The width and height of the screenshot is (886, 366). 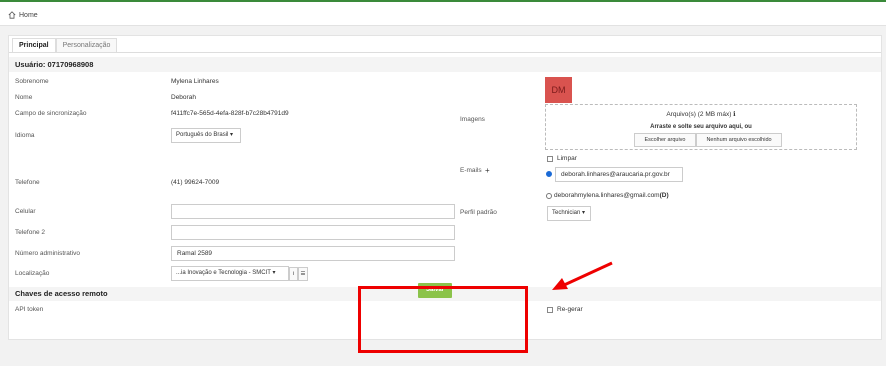 I want to click on language-value: Português do Brasil, so click(x=202, y=135).